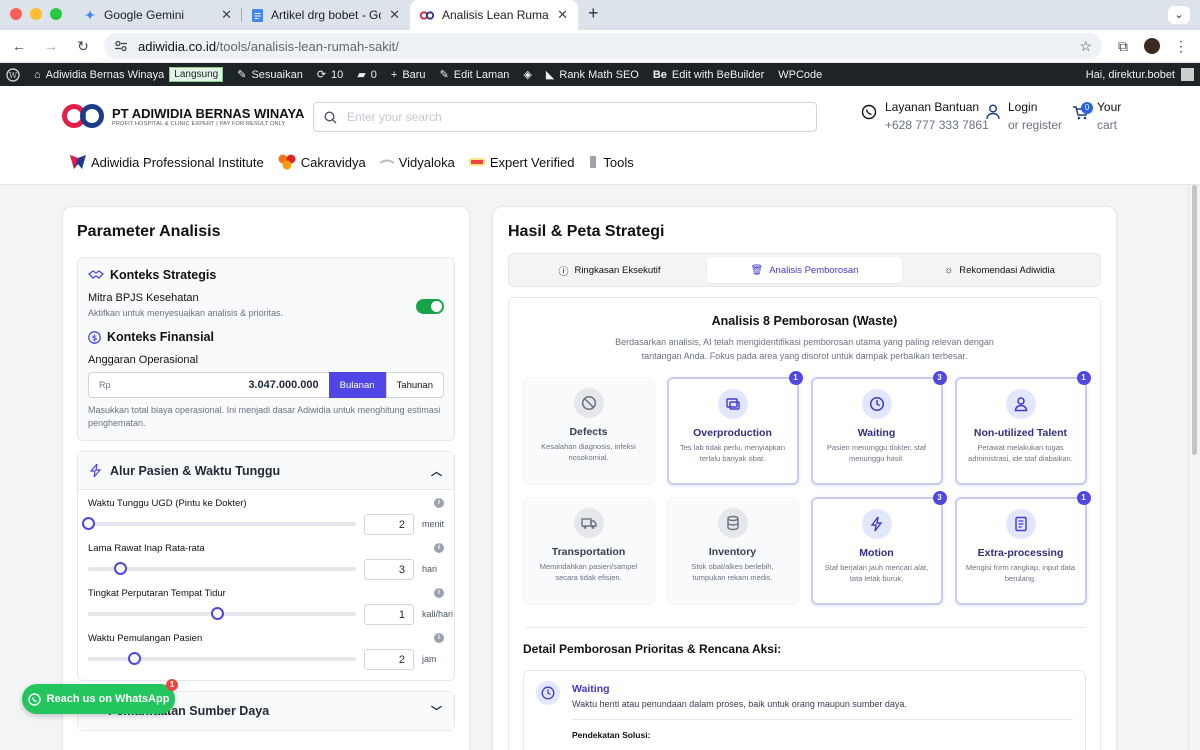 The image size is (1200, 750). Describe the element at coordinates (475, 75) in the screenshot. I see `wp-edit-page-link: ✎ Edit Laman` at that location.